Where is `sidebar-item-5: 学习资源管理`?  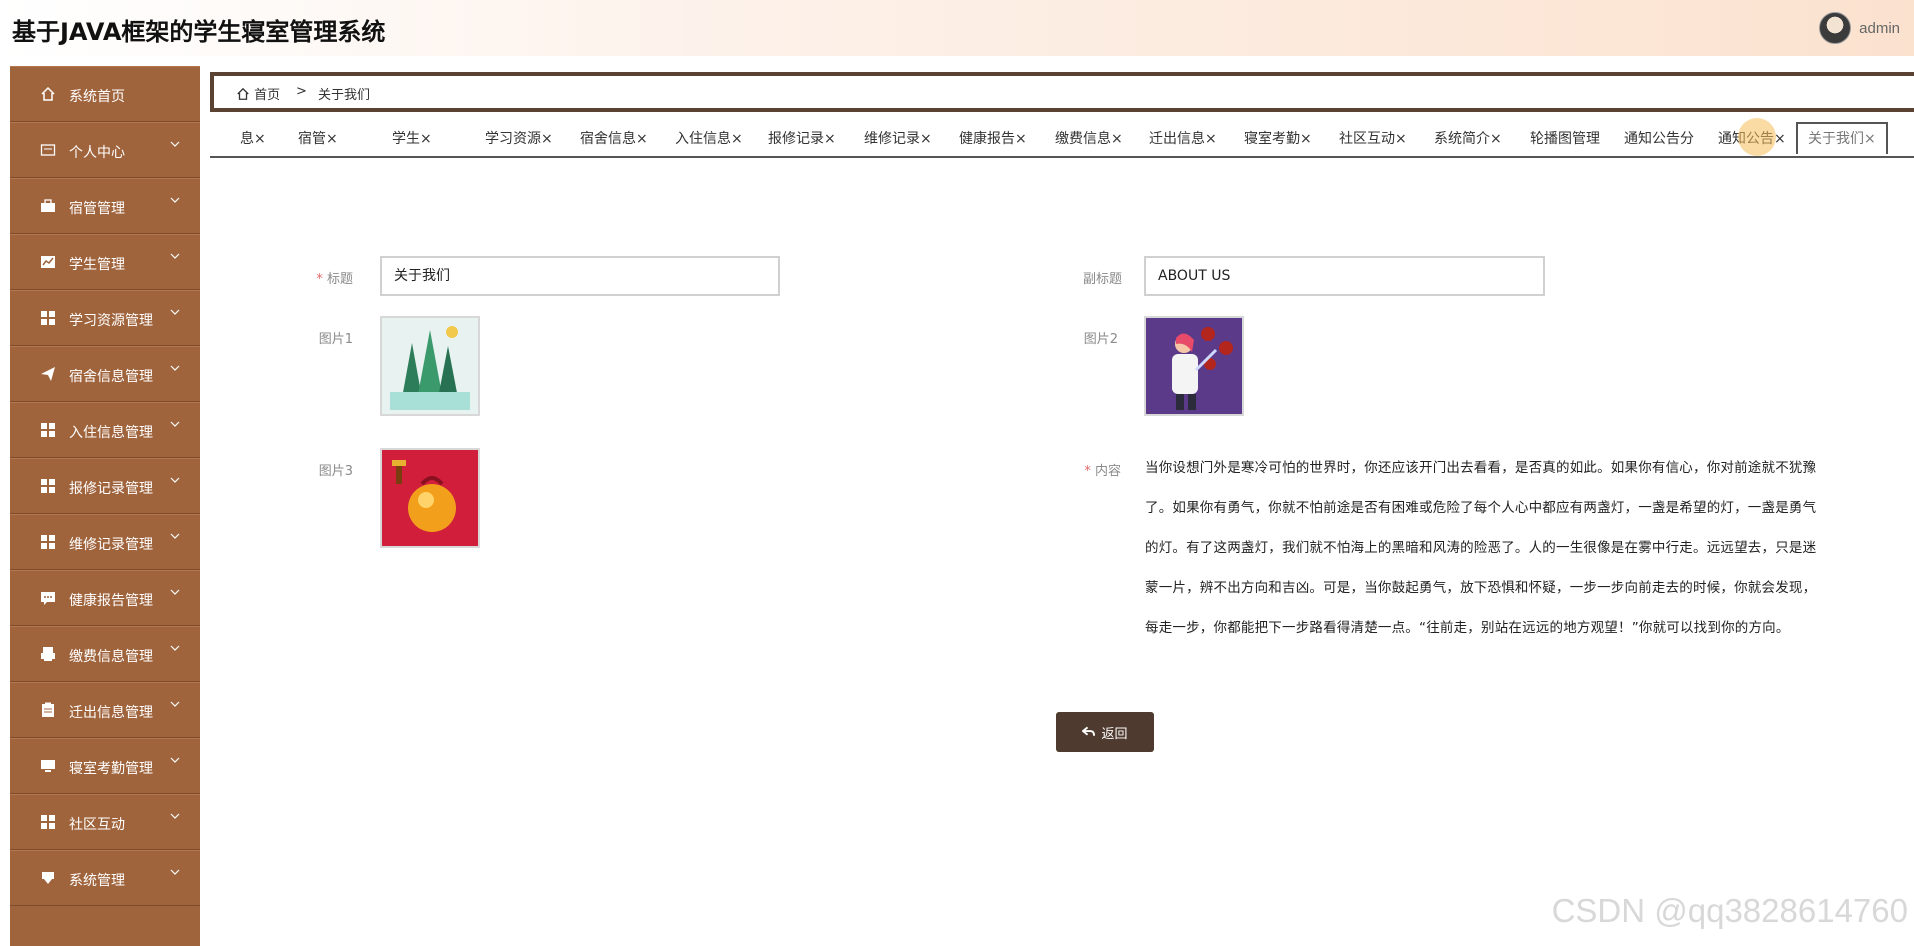
sidebar-item-5: 学习资源管理 is located at coordinates (105, 318).